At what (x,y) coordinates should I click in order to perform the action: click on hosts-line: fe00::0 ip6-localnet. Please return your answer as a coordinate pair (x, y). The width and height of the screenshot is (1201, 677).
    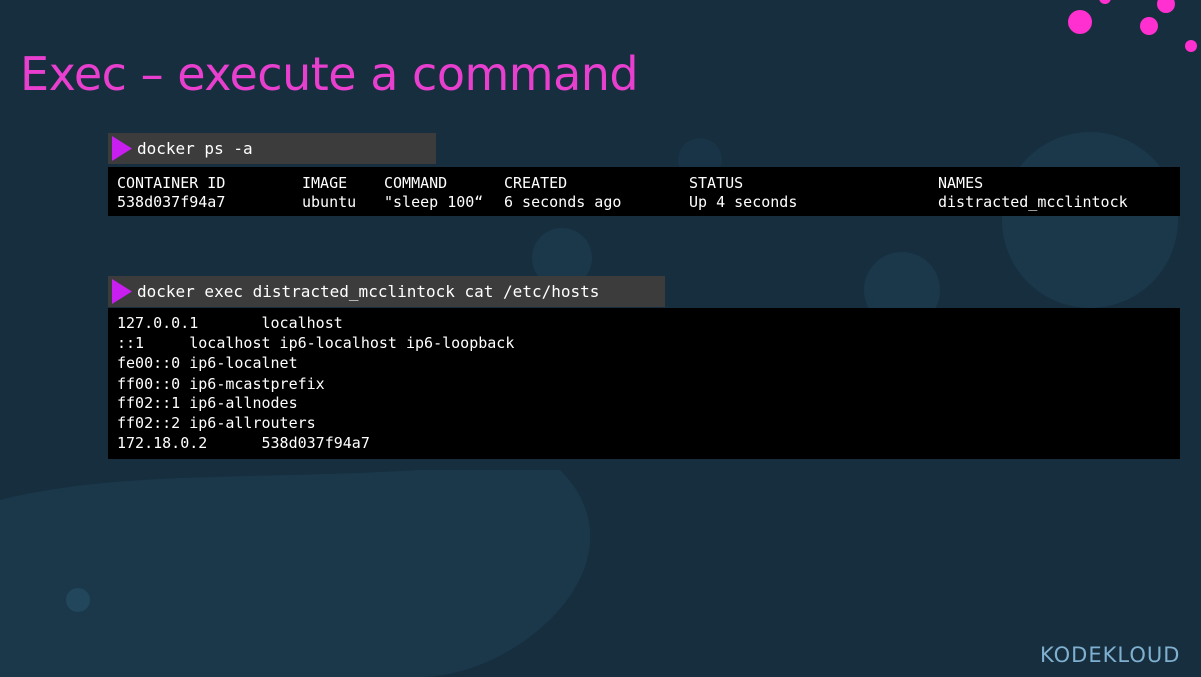
    Looking at the image, I should click on (207, 363).